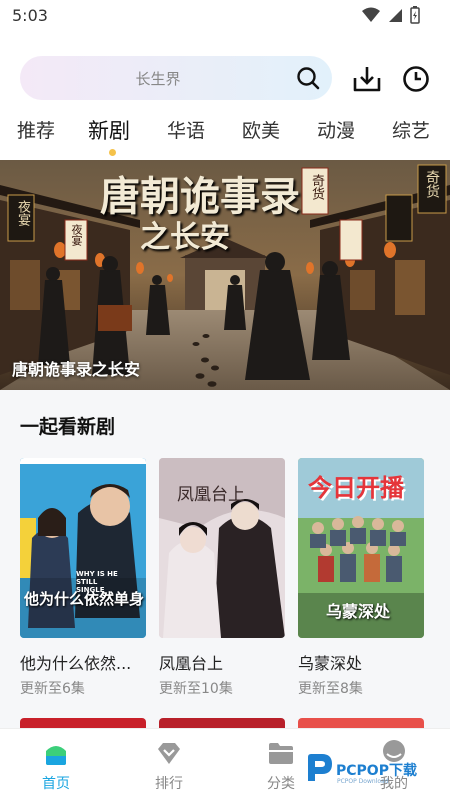 Image resolution: width=450 pixels, height=800 pixels. Describe the element at coordinates (330, 689) in the screenshot. I see `drama-episode-status: 更新至8集` at that location.